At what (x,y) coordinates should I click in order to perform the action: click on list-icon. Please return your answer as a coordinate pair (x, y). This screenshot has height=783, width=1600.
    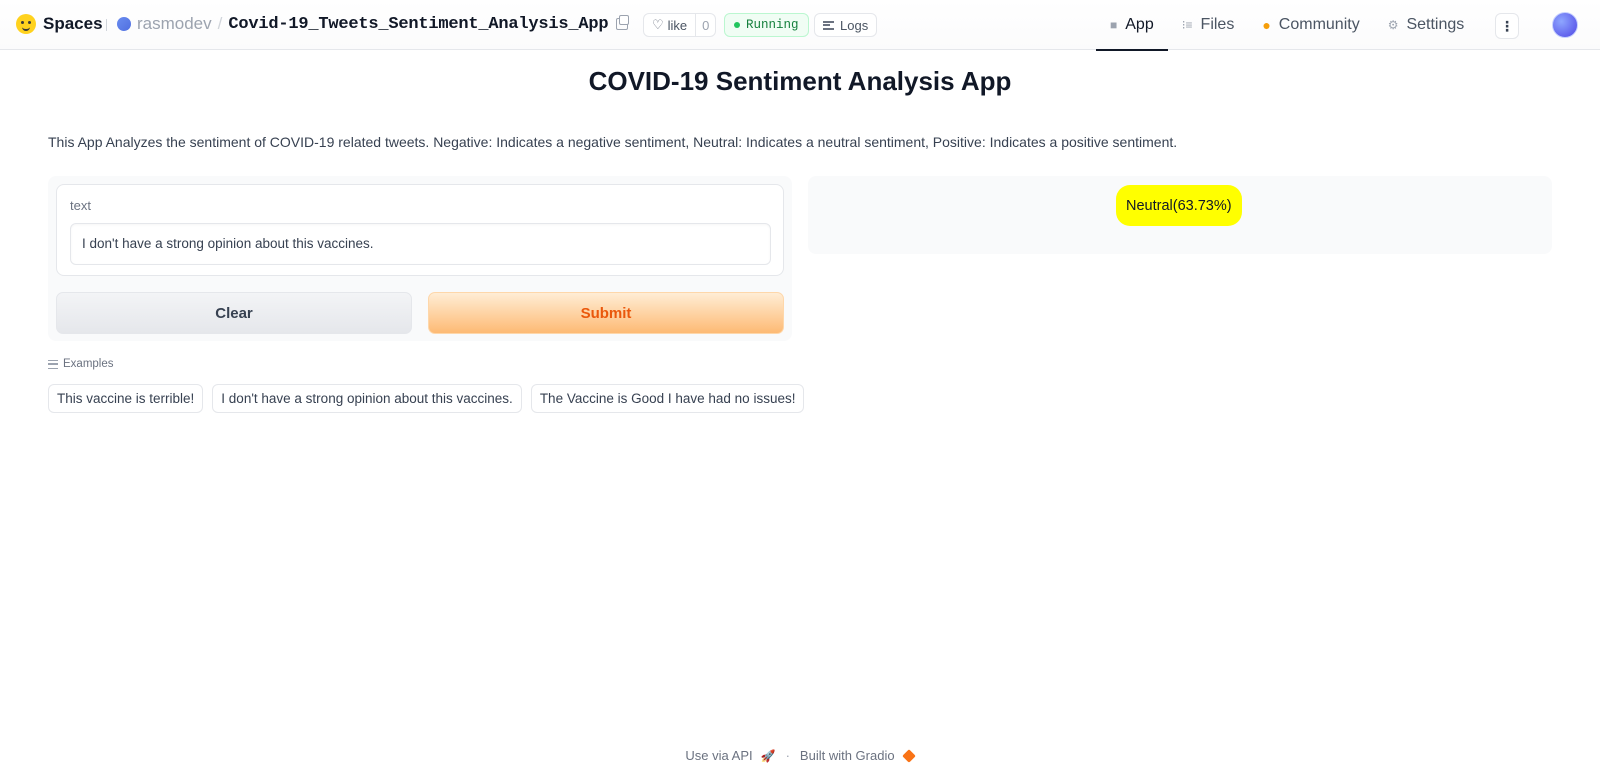
    Looking at the image, I should click on (53, 364).